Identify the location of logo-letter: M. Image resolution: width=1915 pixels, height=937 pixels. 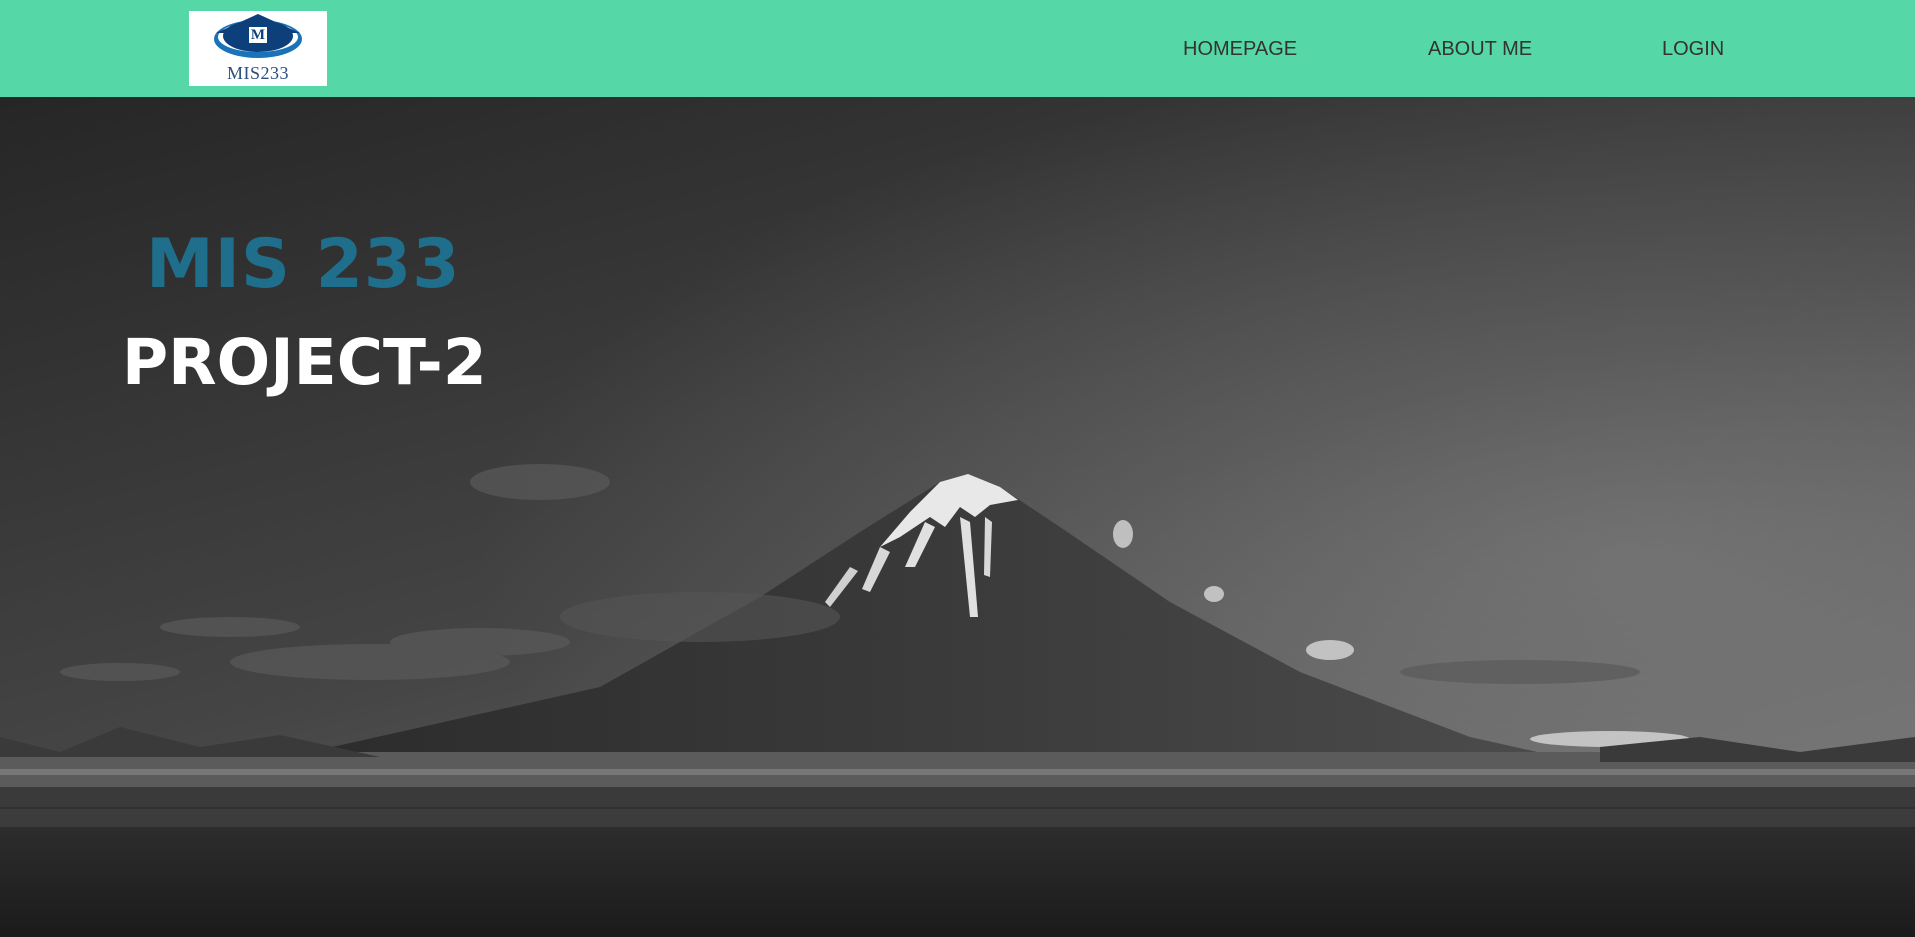
(258, 35).